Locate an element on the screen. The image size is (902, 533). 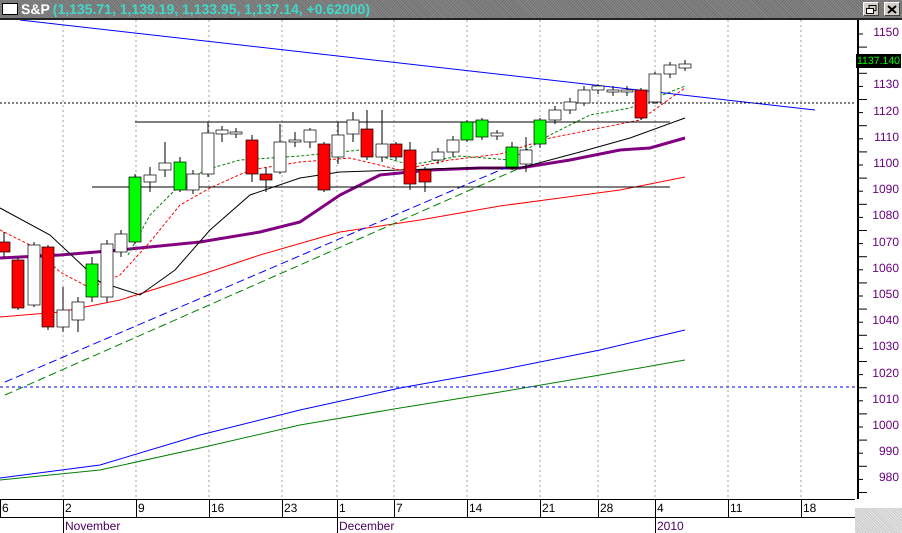
restore-button is located at coordinates (871, 9).